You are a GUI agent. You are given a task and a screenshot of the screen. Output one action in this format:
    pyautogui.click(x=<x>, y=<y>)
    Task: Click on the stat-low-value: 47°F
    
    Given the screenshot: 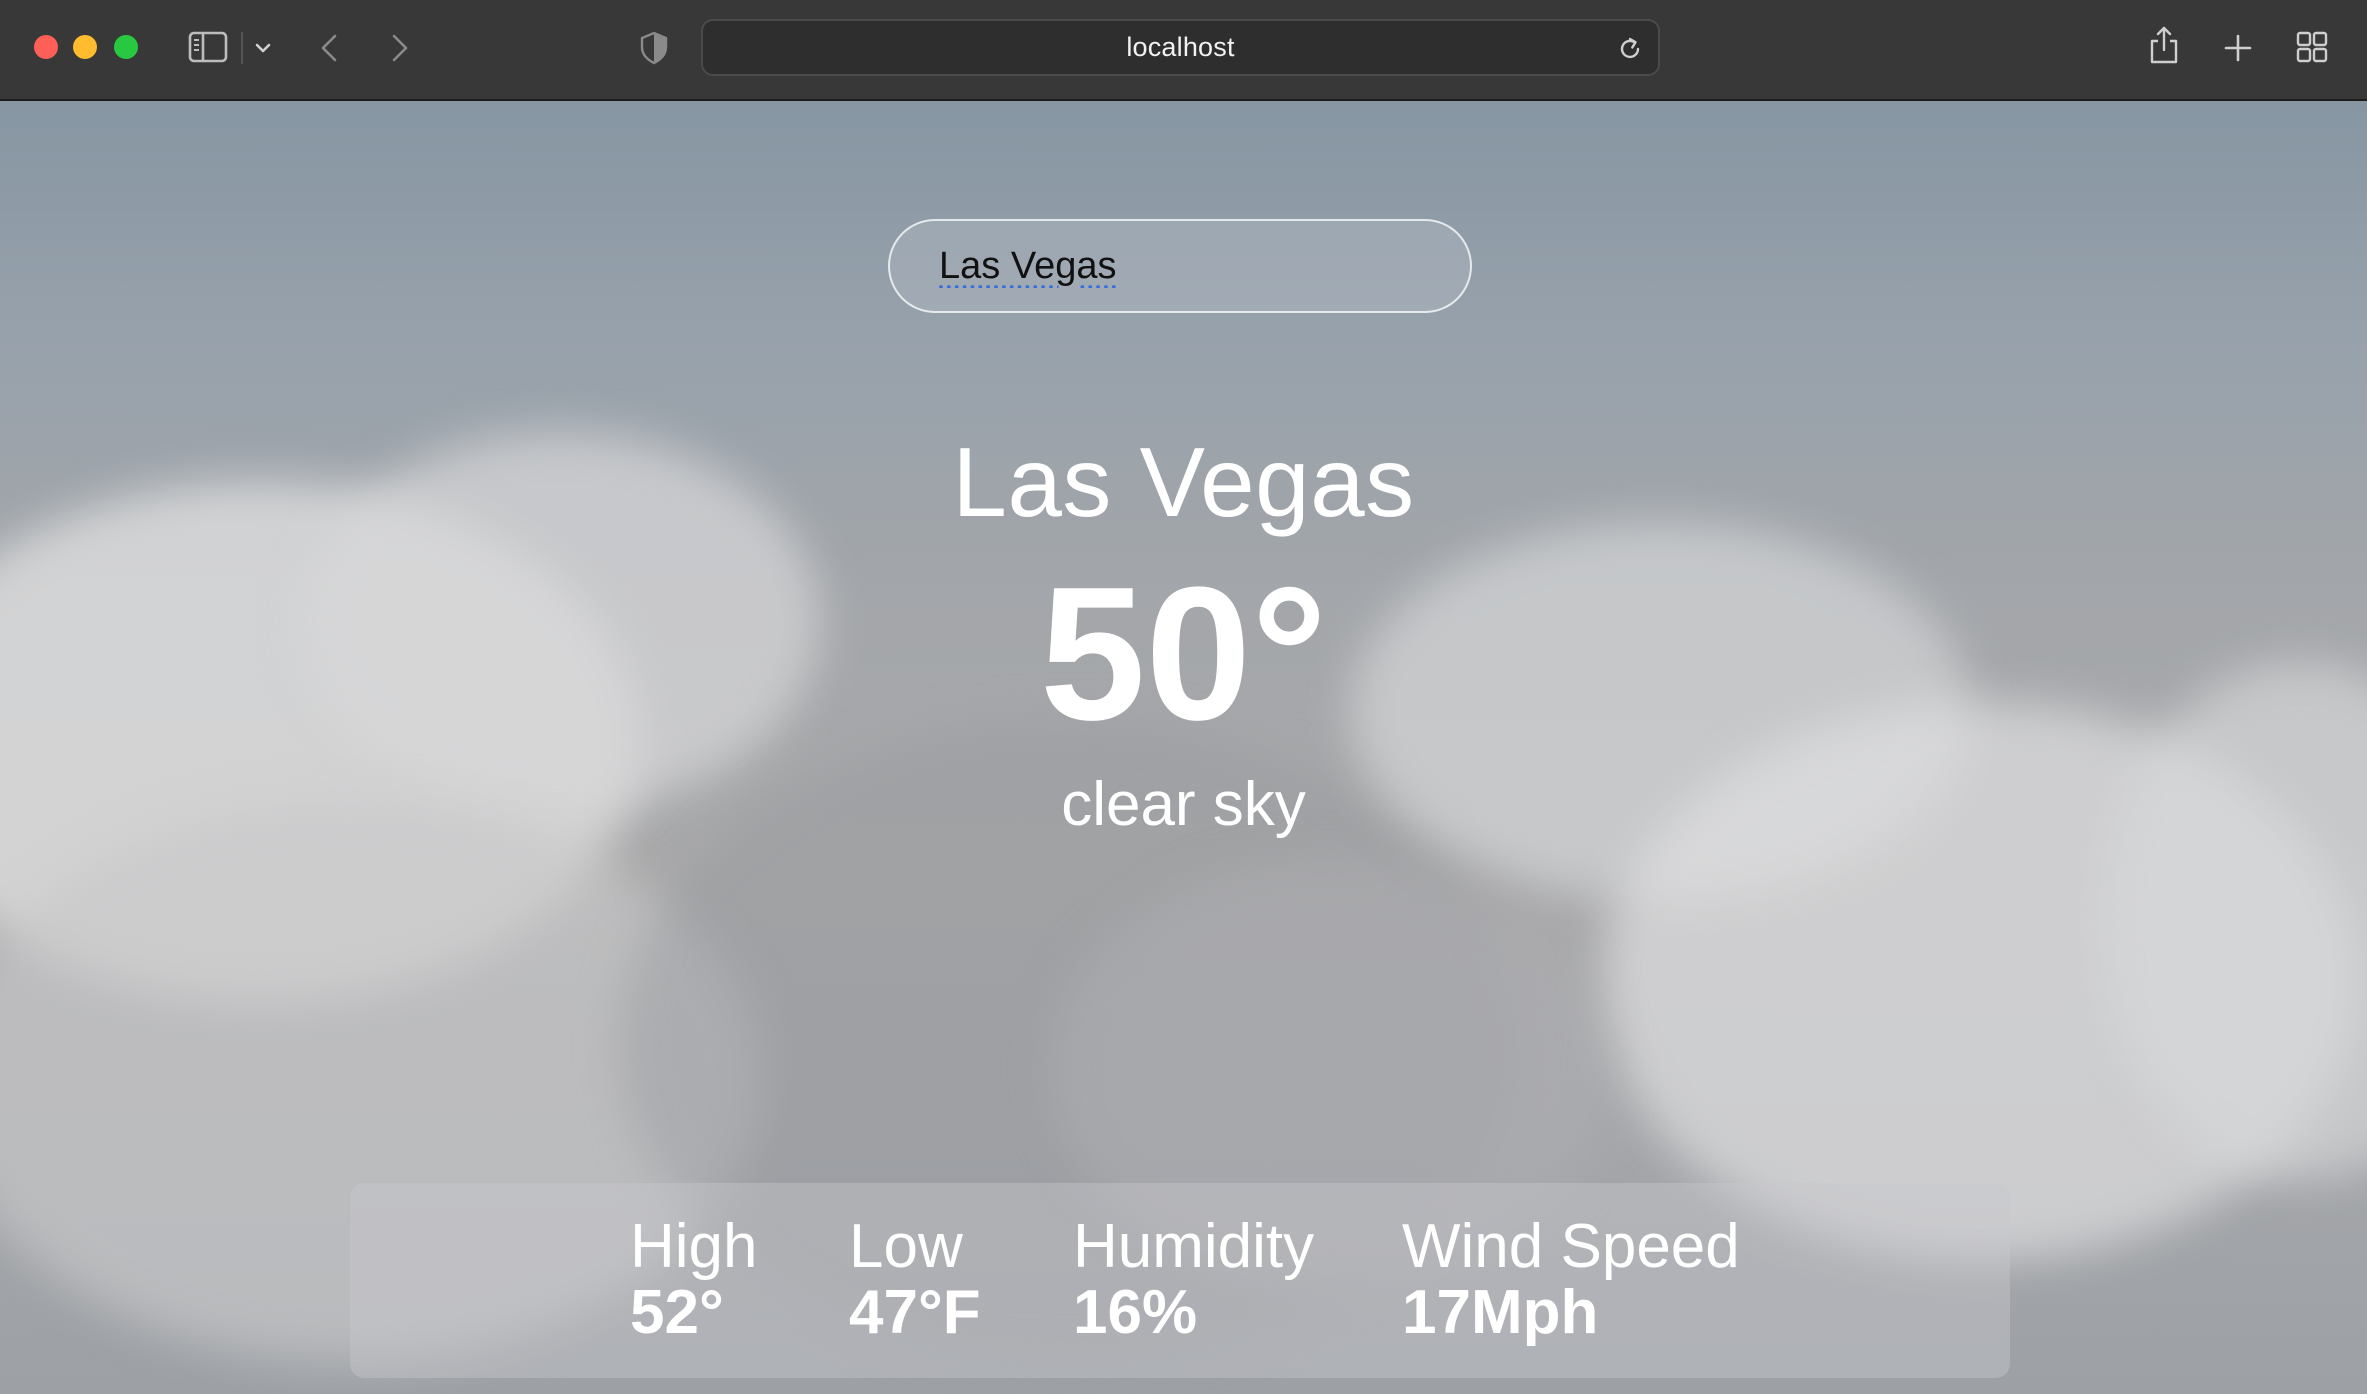 What is the action you would take?
    pyautogui.click(x=915, y=1313)
    